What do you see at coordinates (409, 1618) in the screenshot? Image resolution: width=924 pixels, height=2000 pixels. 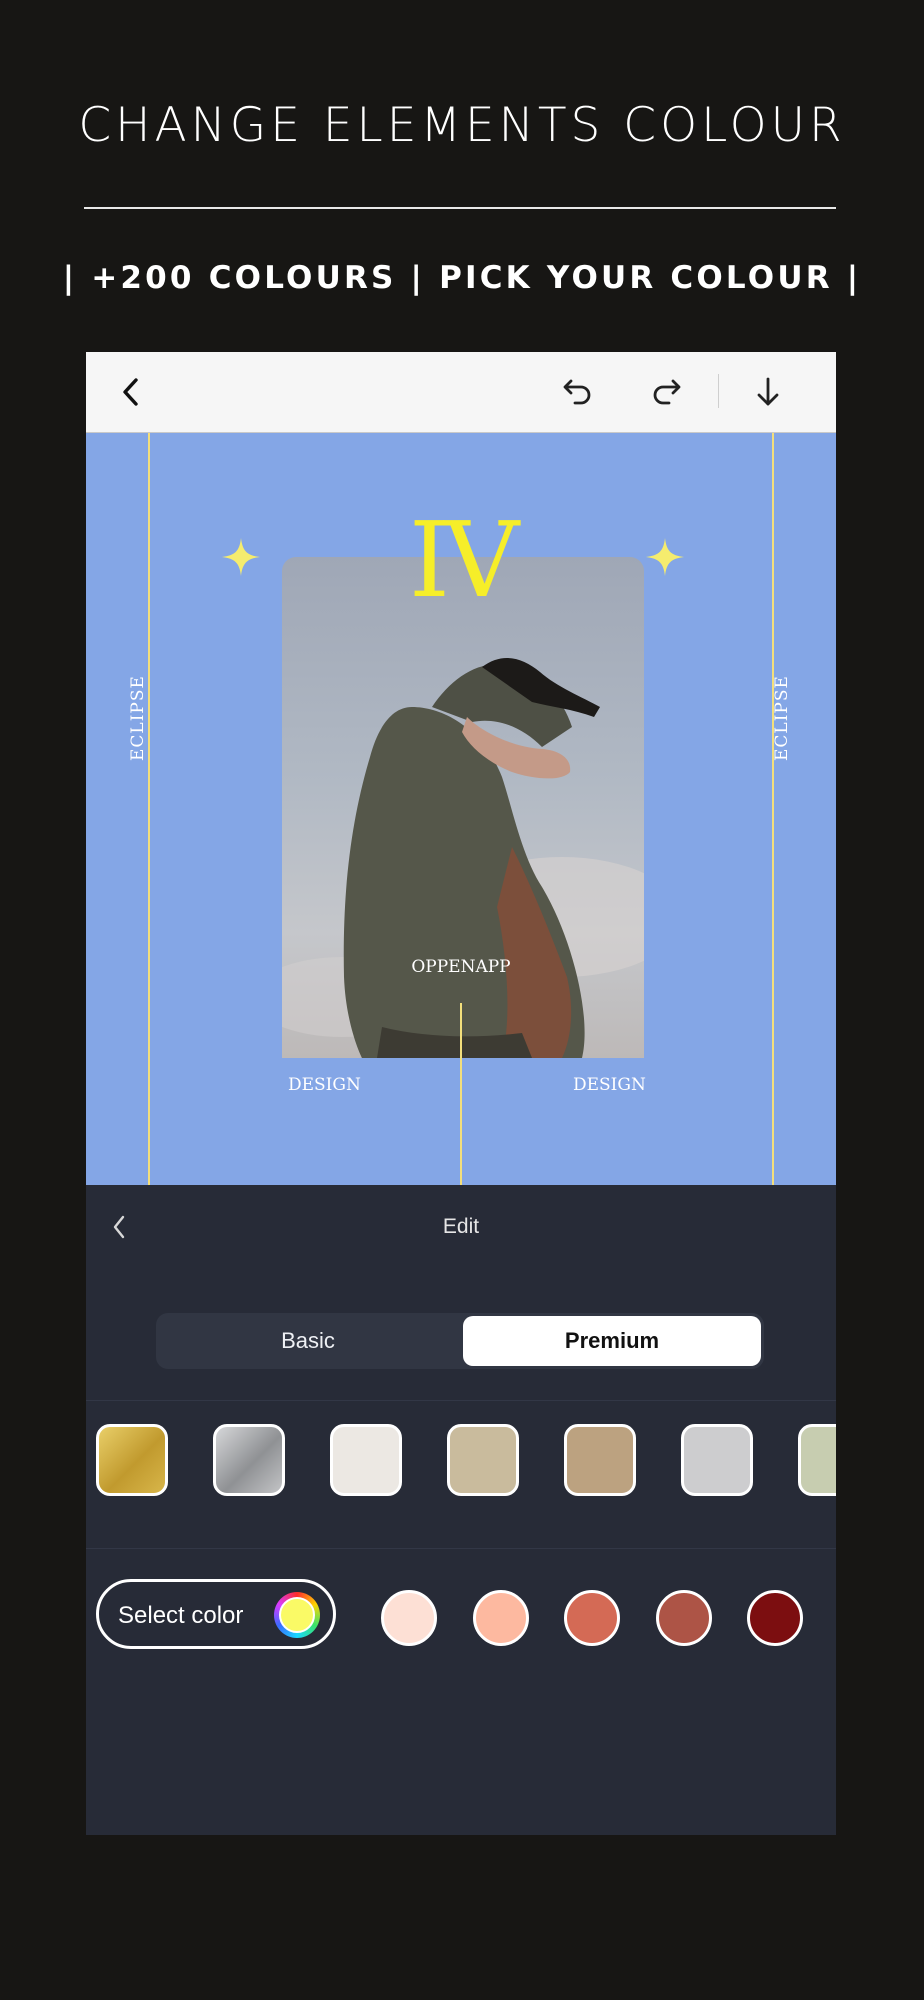 I see `color-dot-blush` at bounding box center [409, 1618].